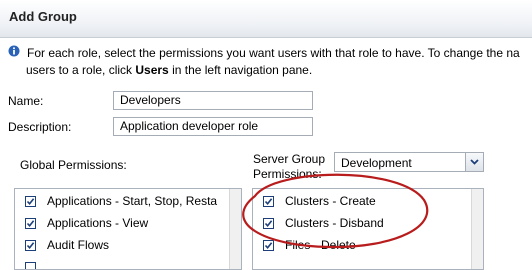  I want to click on list-item-label: Clusters - Disband, so click(334, 223).